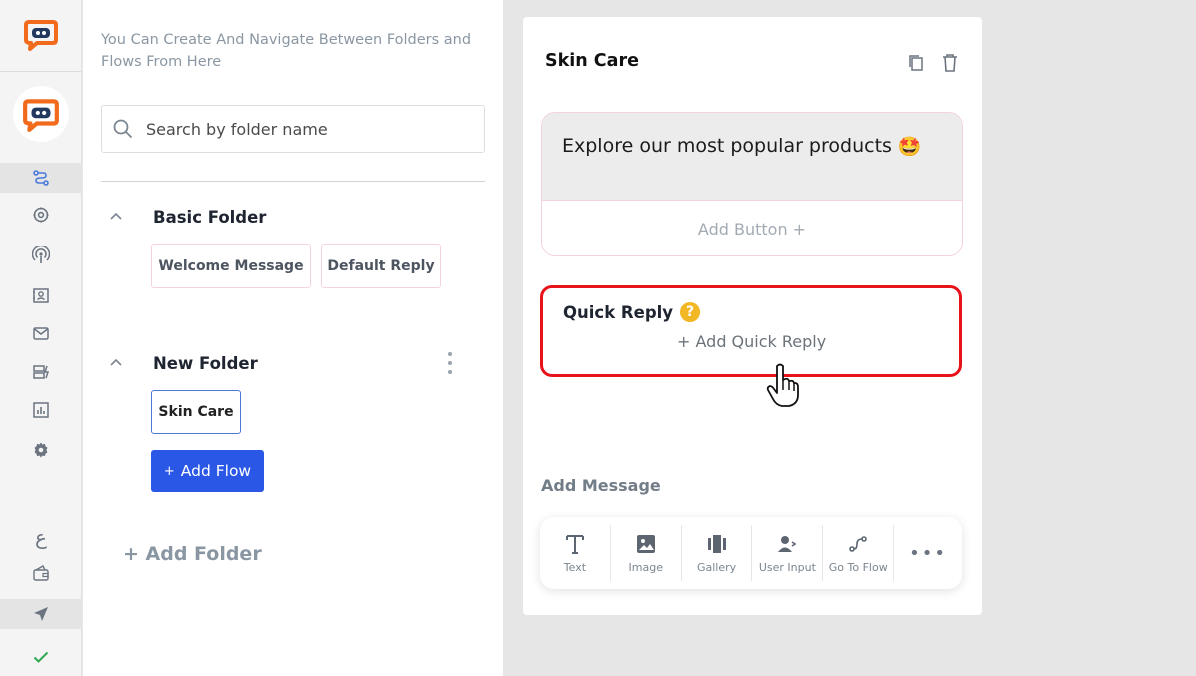 This screenshot has width=1196, height=676. I want to click on folder-search, so click(293, 129).